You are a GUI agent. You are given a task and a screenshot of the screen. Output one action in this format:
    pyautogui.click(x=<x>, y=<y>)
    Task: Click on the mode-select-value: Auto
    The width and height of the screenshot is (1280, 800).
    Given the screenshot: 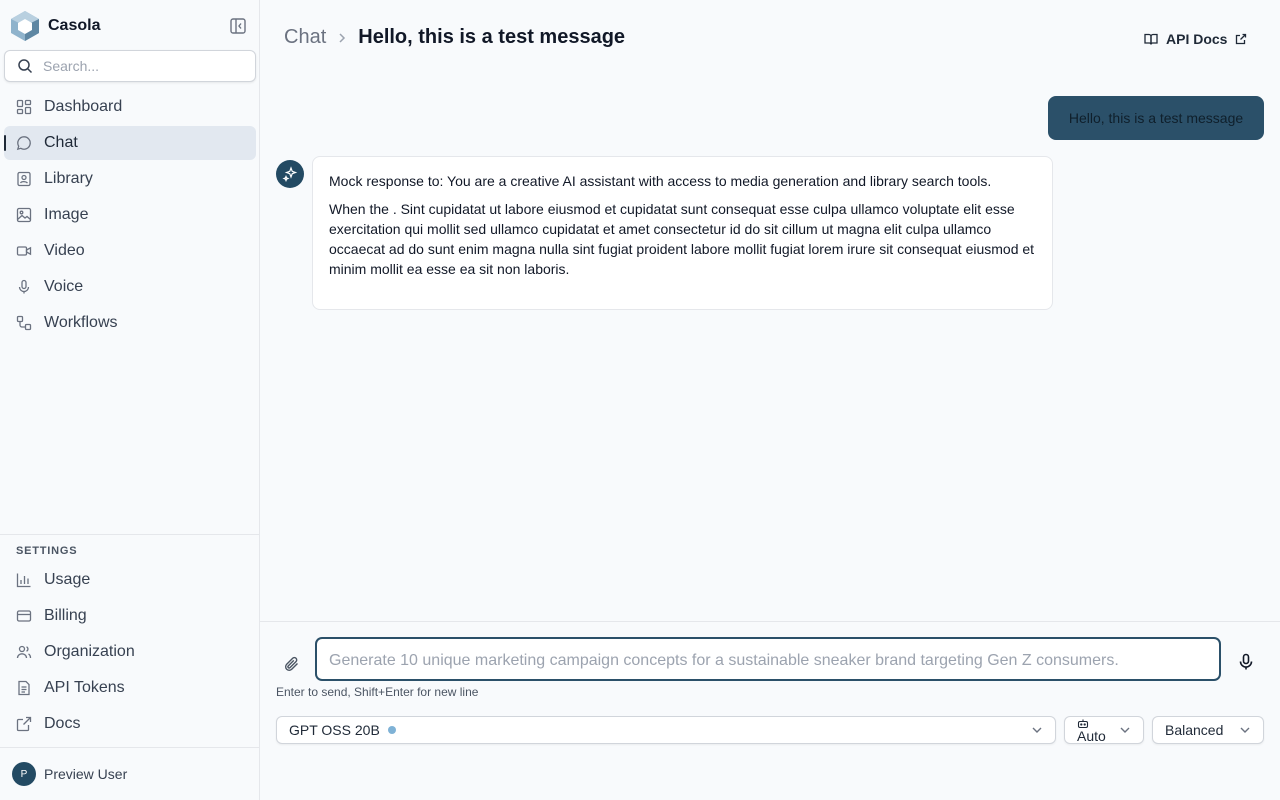 What is the action you would take?
    pyautogui.click(x=1091, y=736)
    